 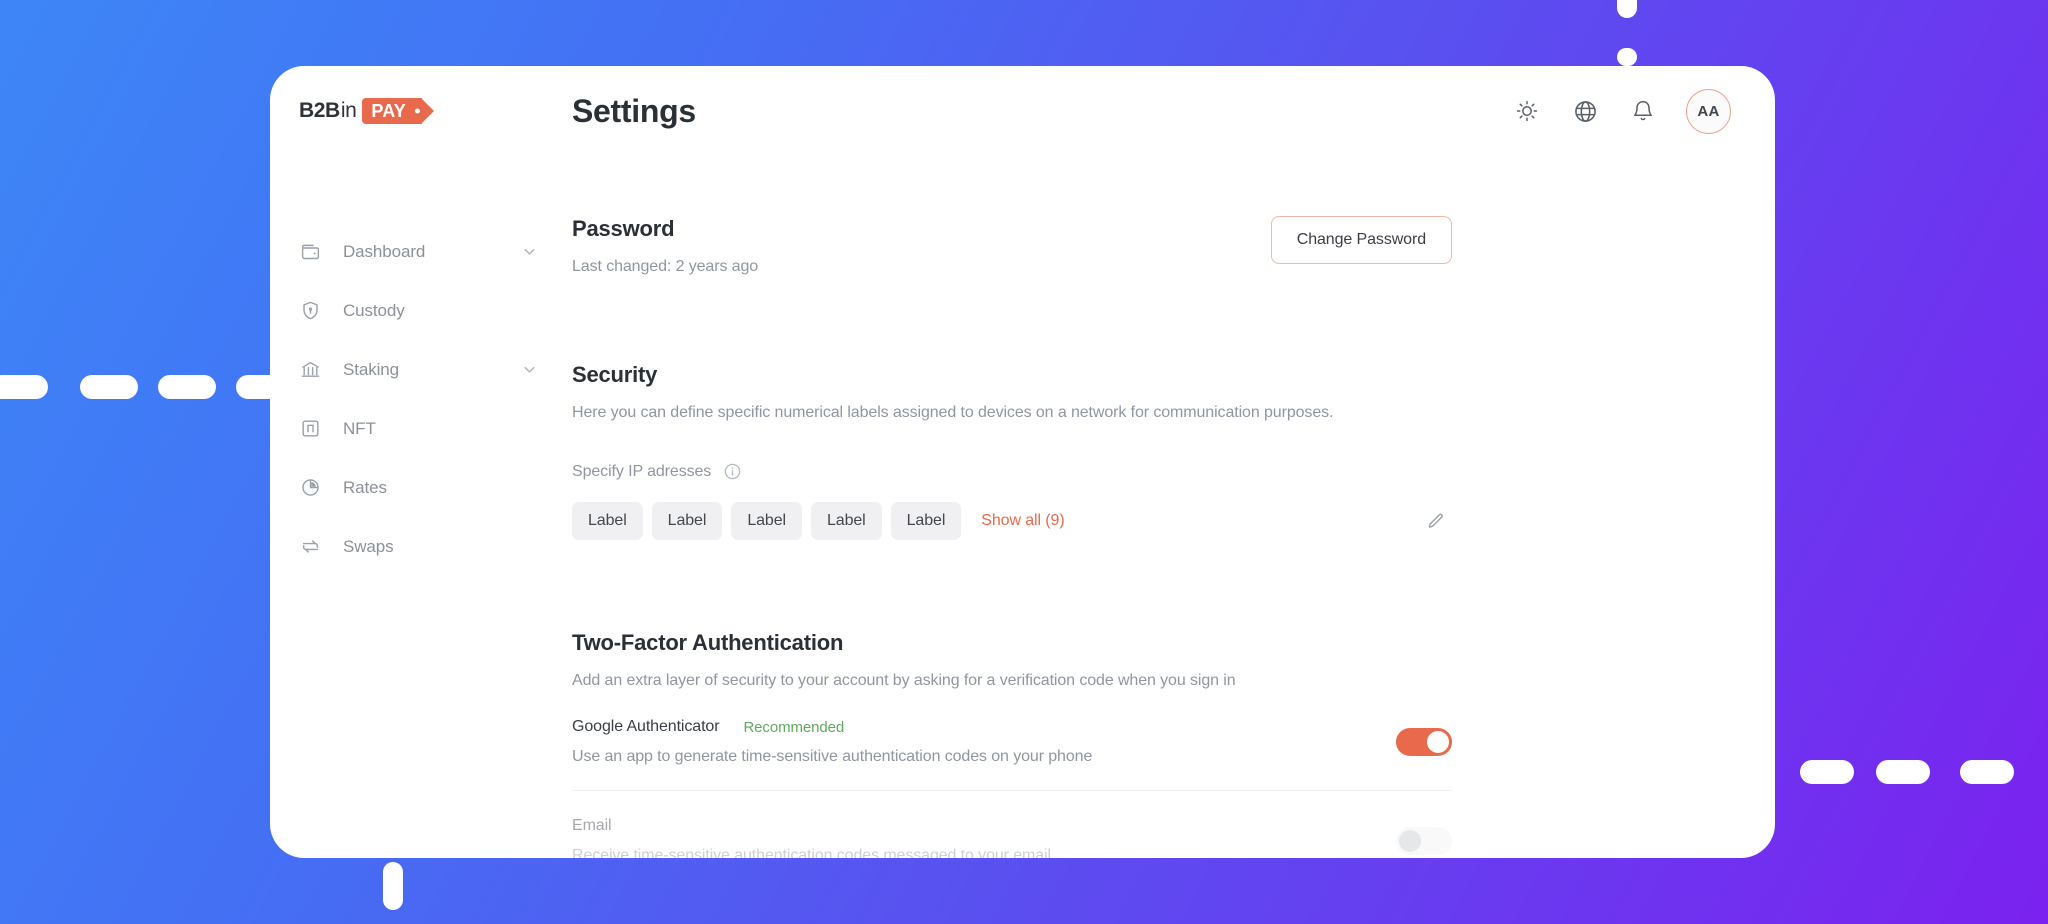 I want to click on change-password-button: Change Password, so click(x=1361, y=240).